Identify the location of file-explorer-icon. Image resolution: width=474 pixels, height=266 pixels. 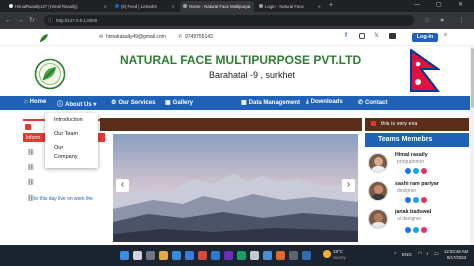
(163, 255).